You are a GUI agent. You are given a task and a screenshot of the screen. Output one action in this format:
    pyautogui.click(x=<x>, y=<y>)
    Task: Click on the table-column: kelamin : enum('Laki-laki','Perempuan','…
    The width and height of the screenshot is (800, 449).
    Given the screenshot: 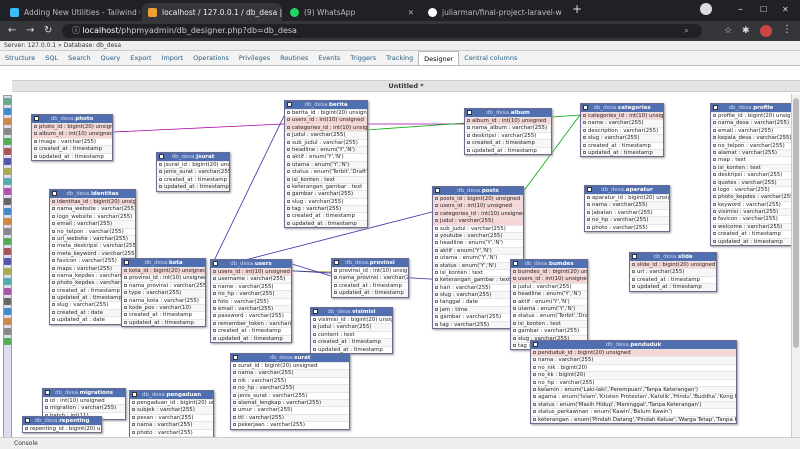 What is the action you would take?
    pyautogui.click(x=633, y=389)
    